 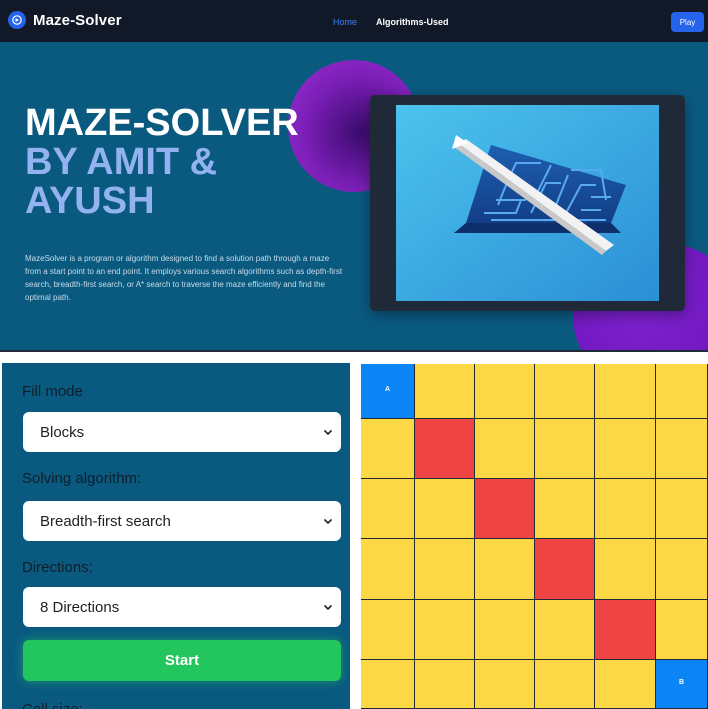 I want to click on directions-value: 8 Directions, so click(x=80, y=607).